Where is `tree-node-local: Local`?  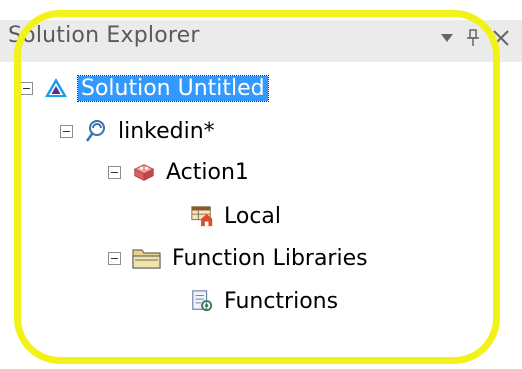
tree-node-local: Local is located at coordinates (235, 216).